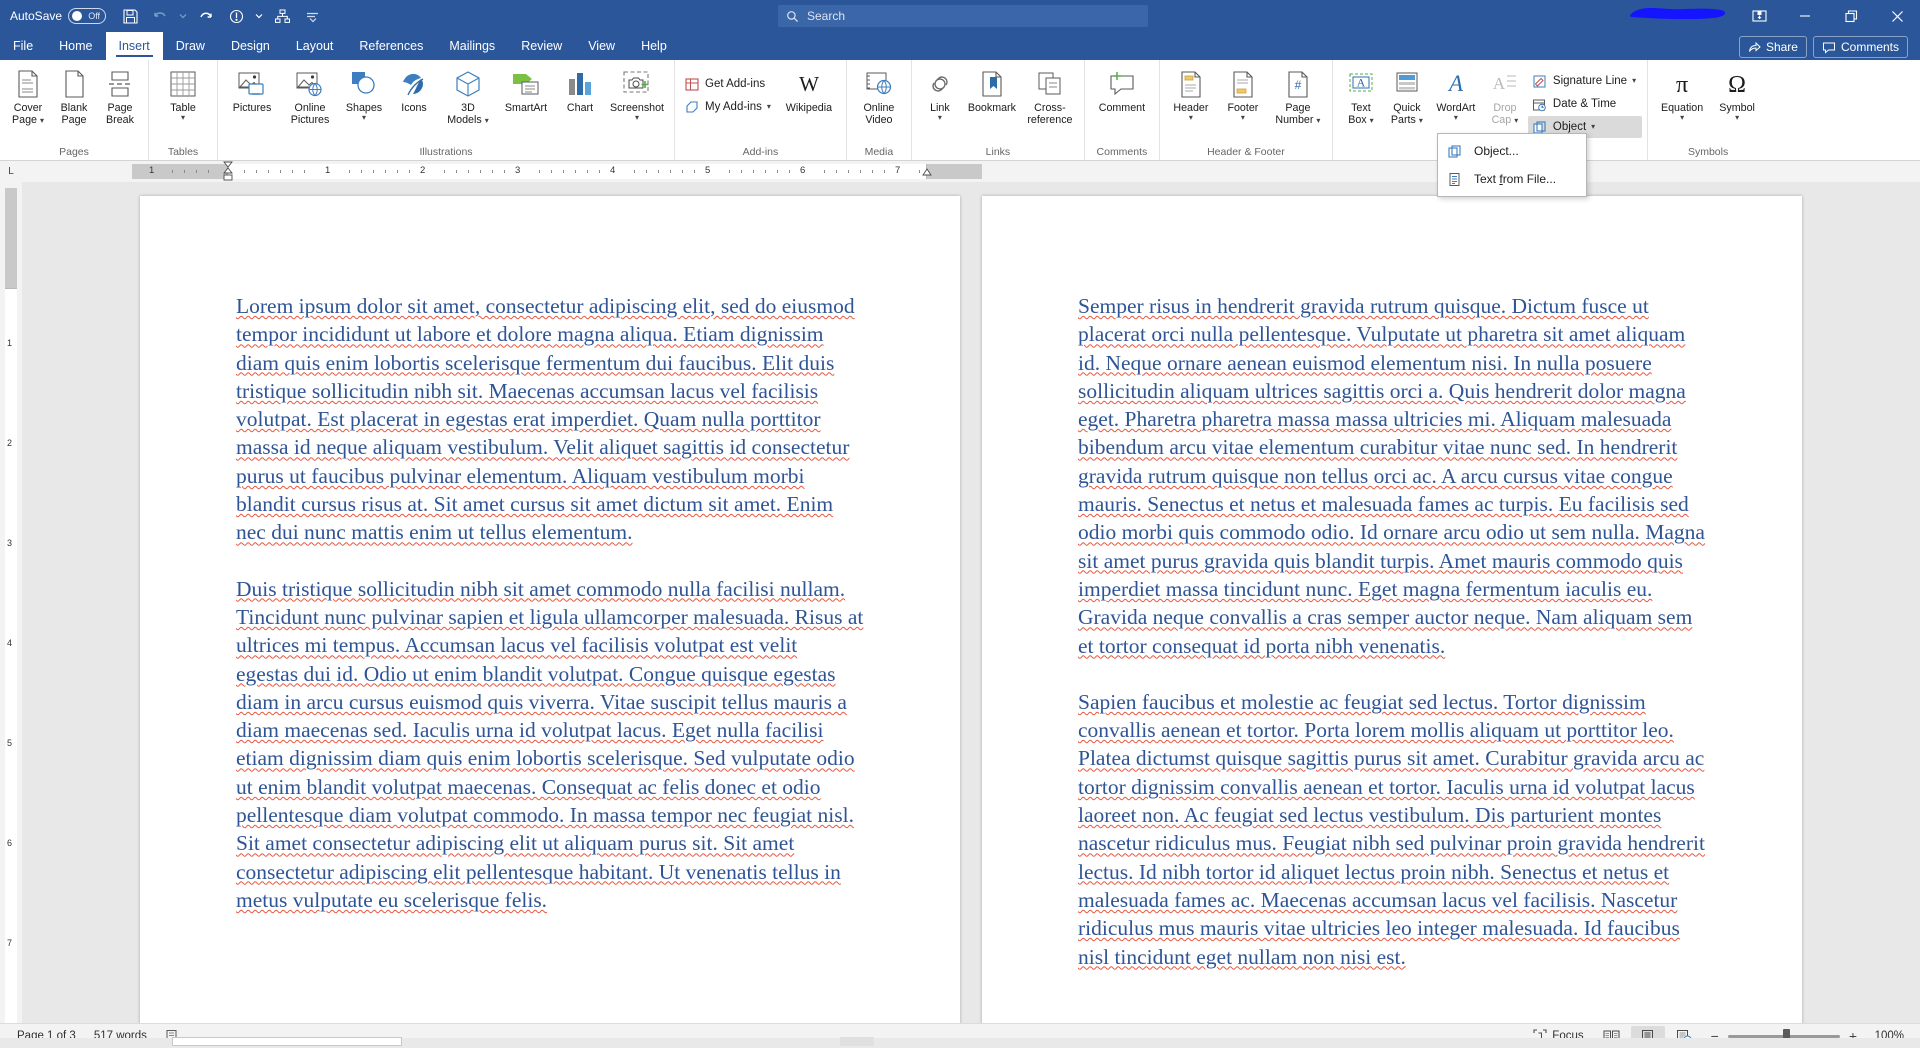 The image size is (1920, 1048). Describe the element at coordinates (1361, 95) in the screenshot. I see `text-box-button: A Text Box ▾` at that location.